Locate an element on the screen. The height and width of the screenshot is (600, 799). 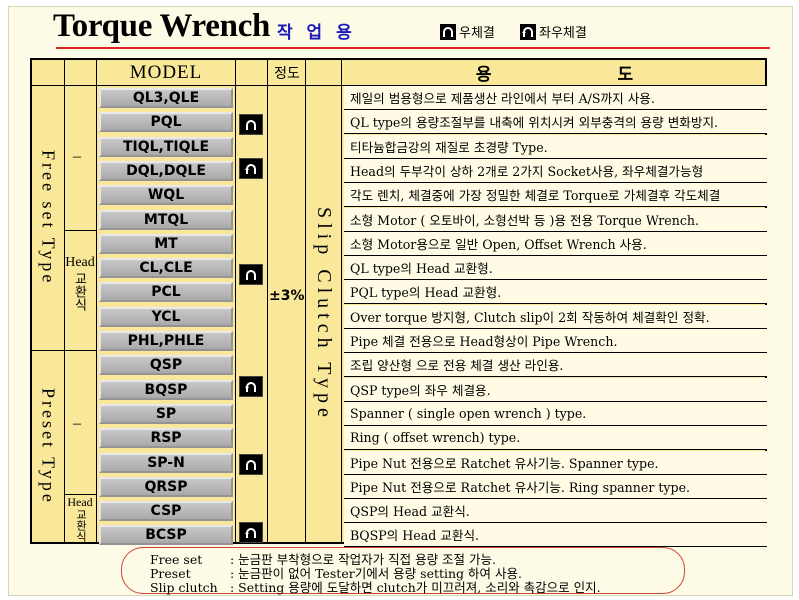
model-button: SP is located at coordinates (166, 413).